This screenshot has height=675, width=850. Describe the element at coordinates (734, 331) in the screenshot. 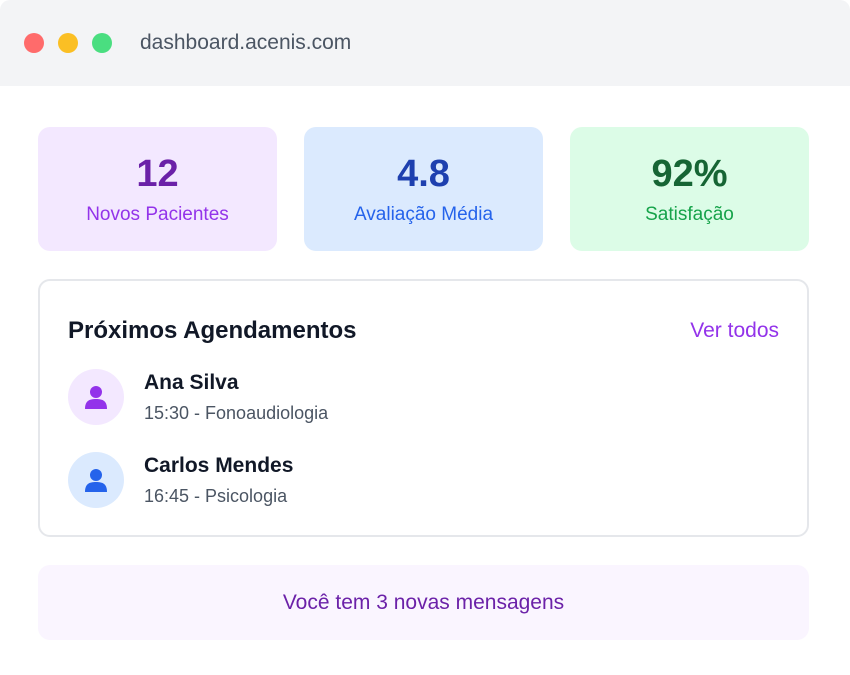

I see `view-all-link: Ver todos` at that location.